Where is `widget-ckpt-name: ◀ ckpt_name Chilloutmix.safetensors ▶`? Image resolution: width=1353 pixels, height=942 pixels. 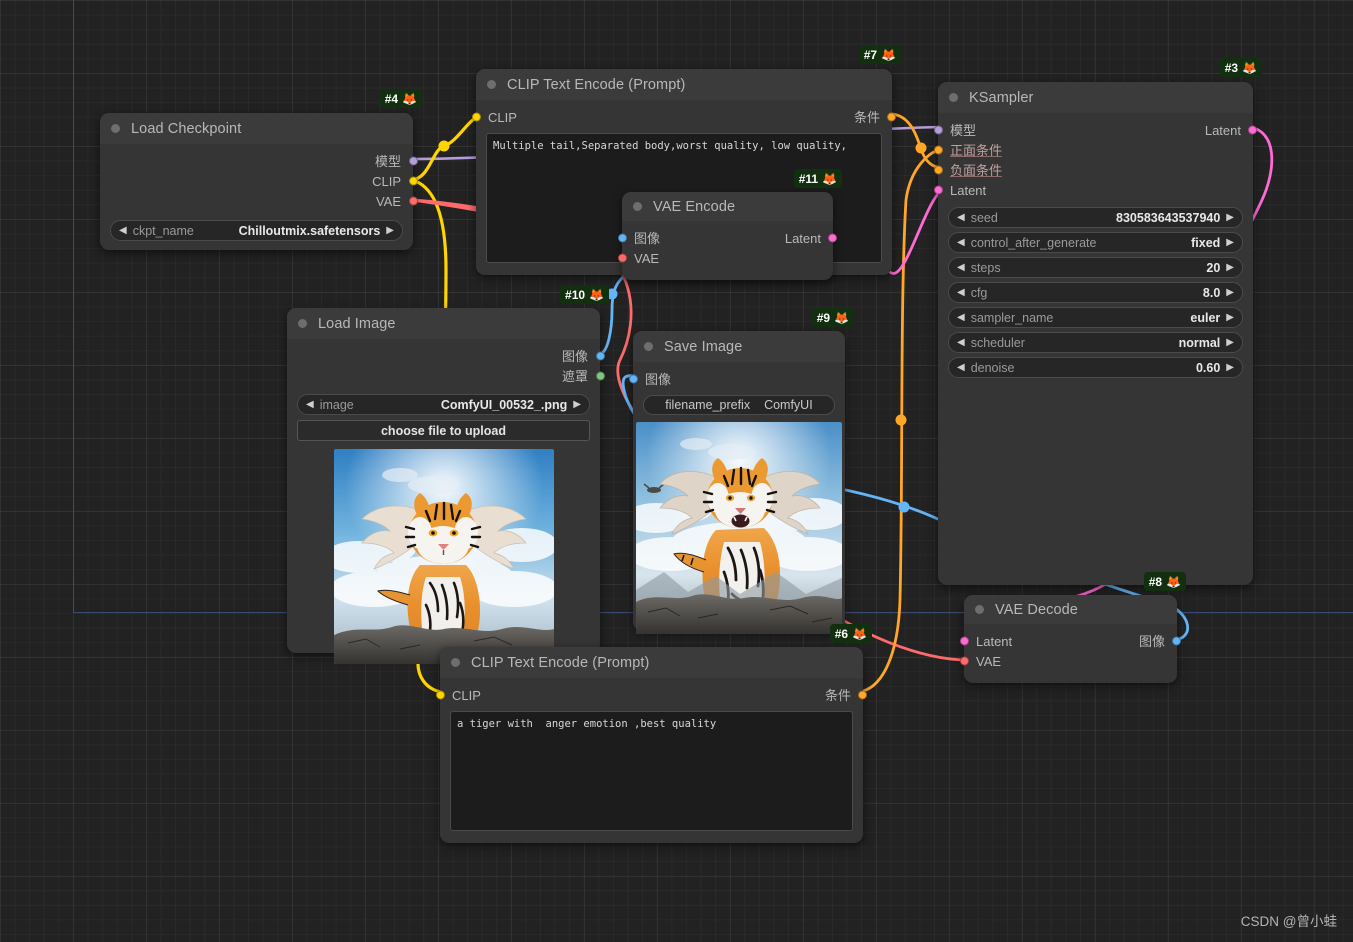 widget-ckpt-name: ◀ ckpt_name Chilloutmix.safetensors ▶ is located at coordinates (256, 230).